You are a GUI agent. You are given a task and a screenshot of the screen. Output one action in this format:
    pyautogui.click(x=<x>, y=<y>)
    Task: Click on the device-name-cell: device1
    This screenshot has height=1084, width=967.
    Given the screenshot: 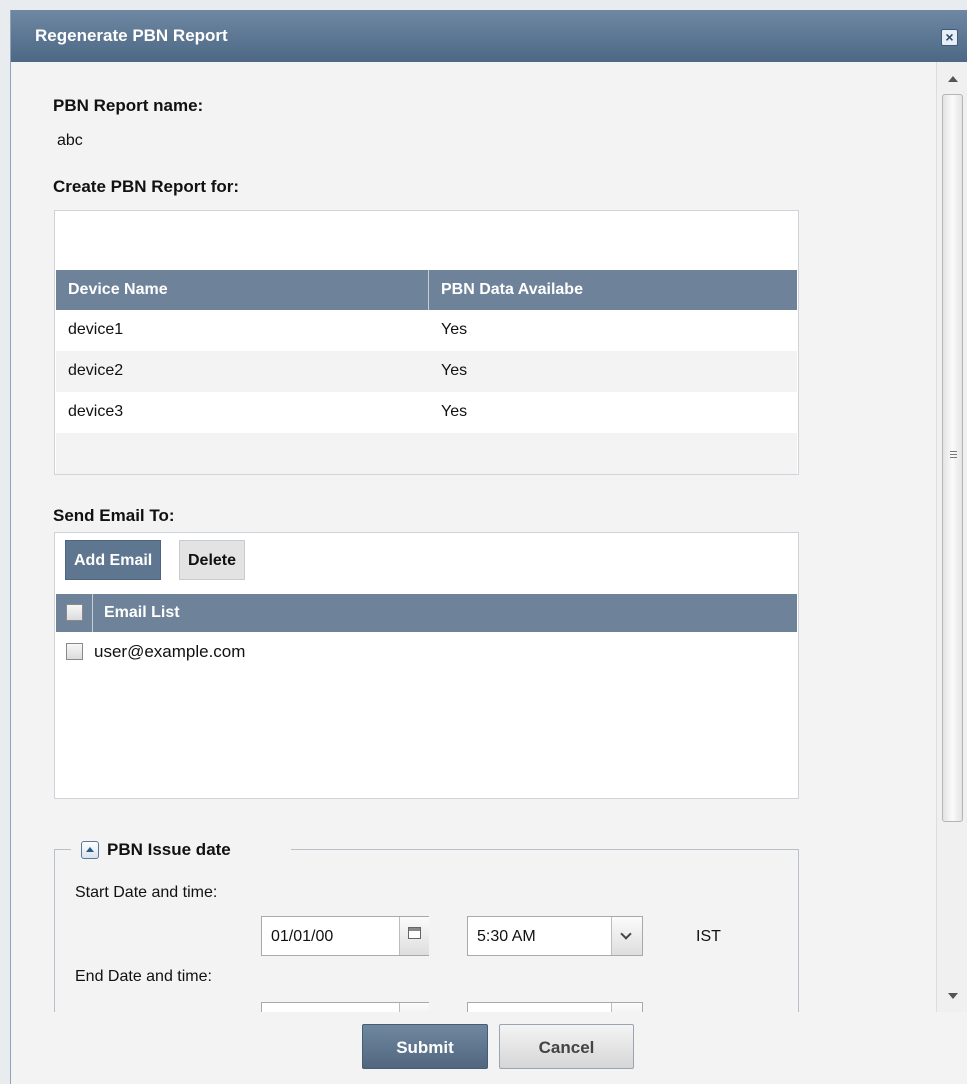 What is the action you would take?
    pyautogui.click(x=96, y=329)
    